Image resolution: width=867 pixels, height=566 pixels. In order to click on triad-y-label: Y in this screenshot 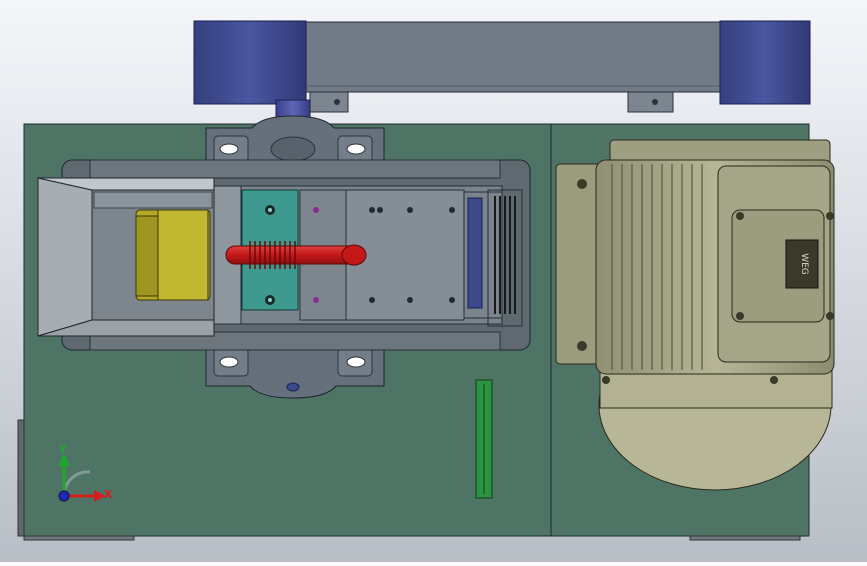, I will do `click(63, 449)`.